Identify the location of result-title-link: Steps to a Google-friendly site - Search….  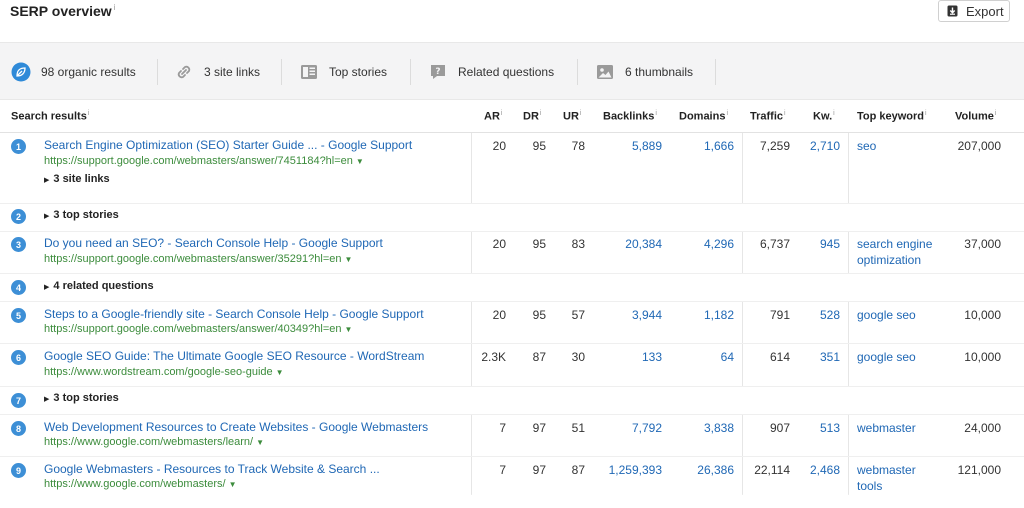
(234, 314).